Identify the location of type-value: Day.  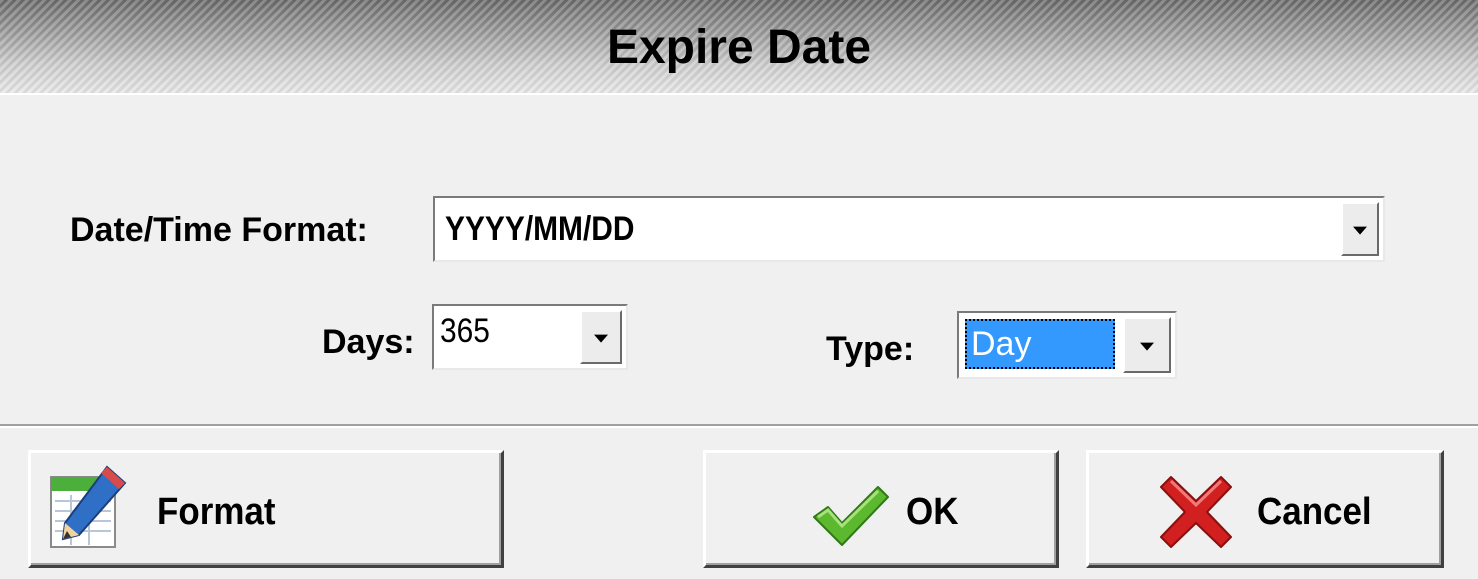
(1040, 344).